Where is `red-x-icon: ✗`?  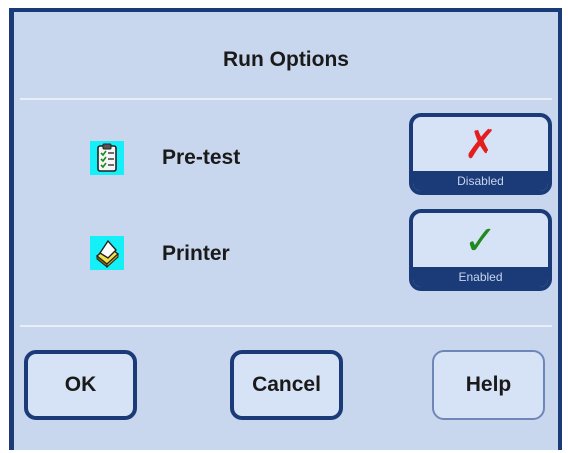
red-x-icon: ✗ is located at coordinates (480, 145).